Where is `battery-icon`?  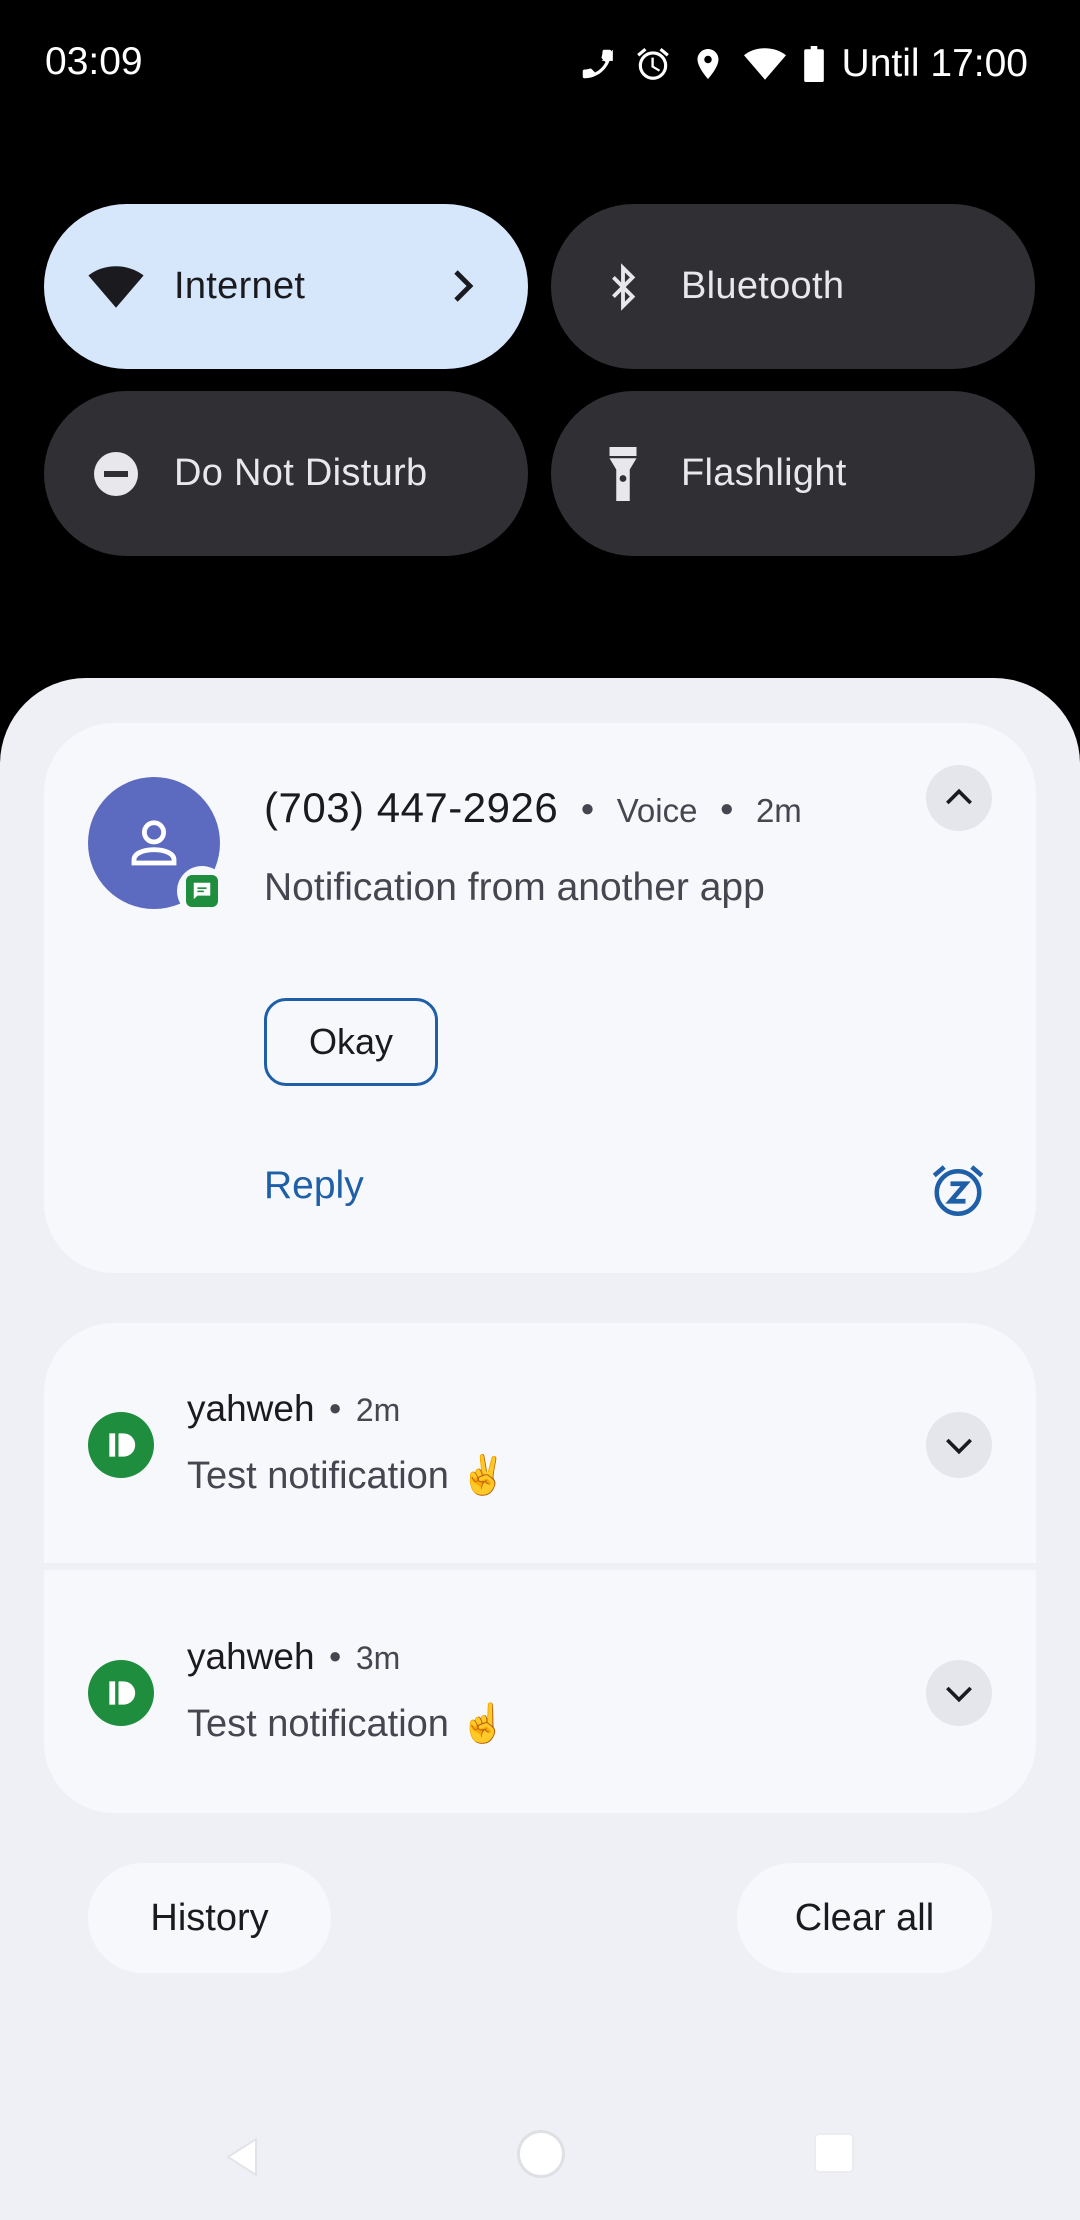 battery-icon is located at coordinates (813, 64).